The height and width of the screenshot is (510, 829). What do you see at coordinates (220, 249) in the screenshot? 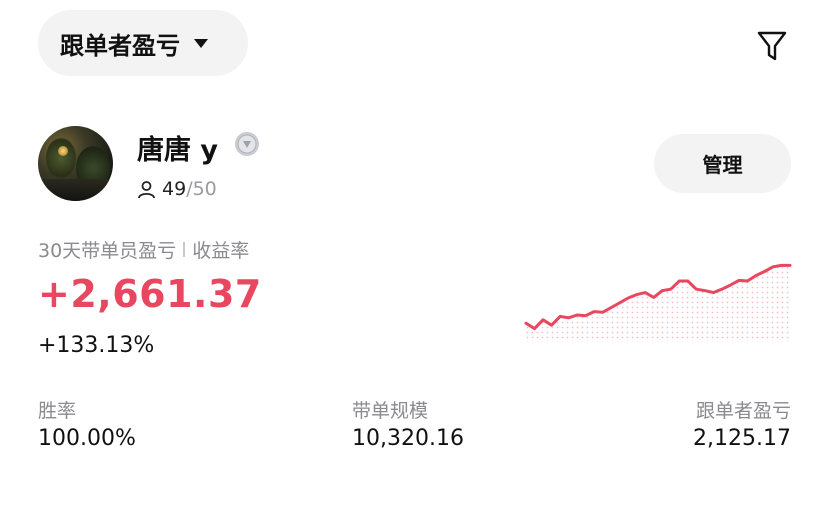
I see `yield-rate-label: 收益率` at bounding box center [220, 249].